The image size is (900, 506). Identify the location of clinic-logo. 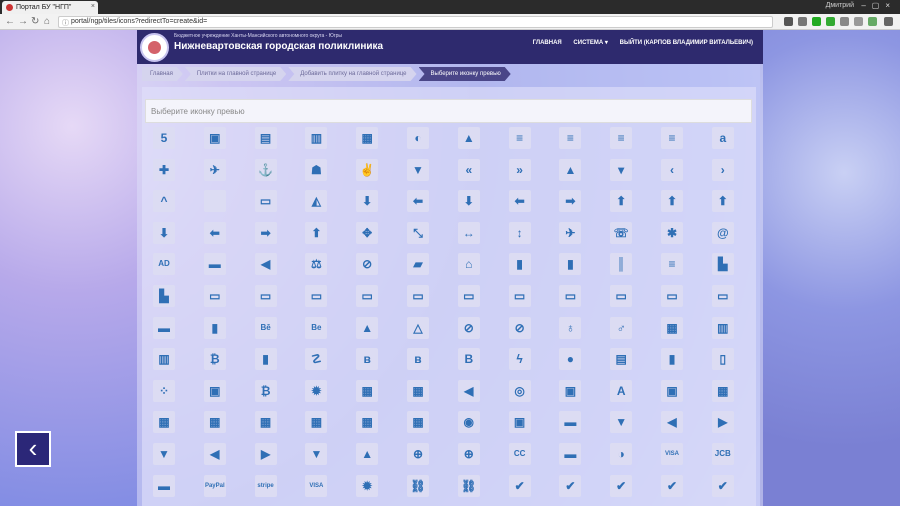
(154, 47).